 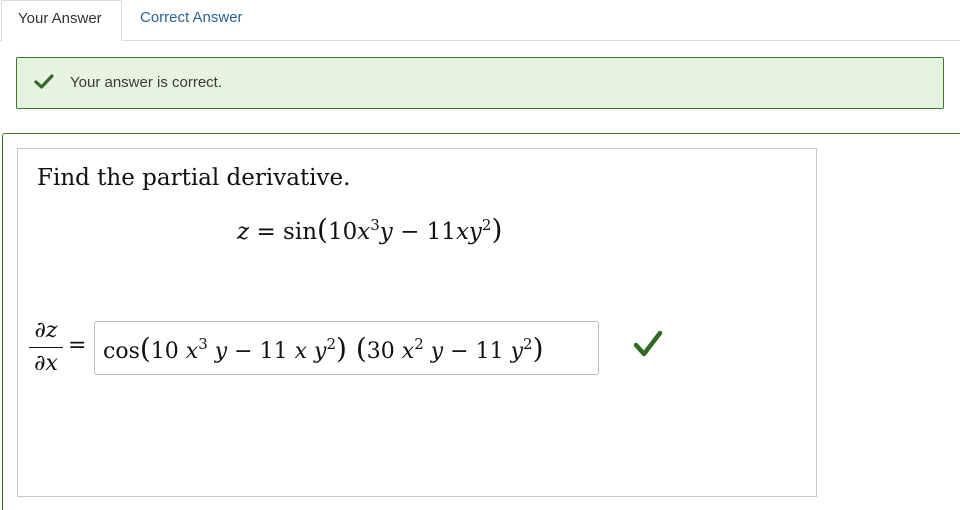 I want to click on derivative-equals: =, so click(x=77, y=345).